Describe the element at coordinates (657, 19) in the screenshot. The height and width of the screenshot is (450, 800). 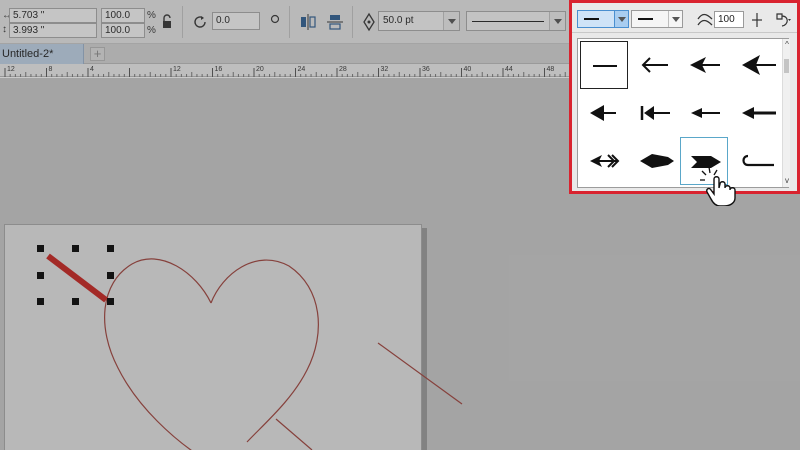
I see `end-arrowhead-dropdown` at that location.